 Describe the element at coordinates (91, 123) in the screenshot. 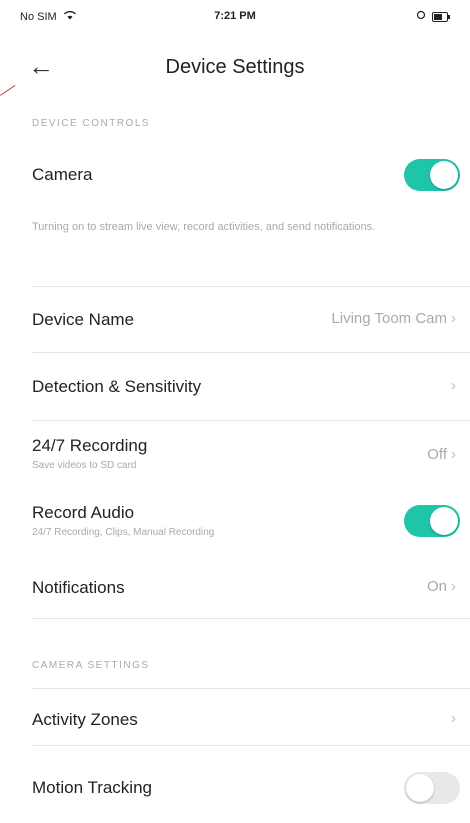

I see `section-header-device-controls: DEVICE CONTROLS` at that location.